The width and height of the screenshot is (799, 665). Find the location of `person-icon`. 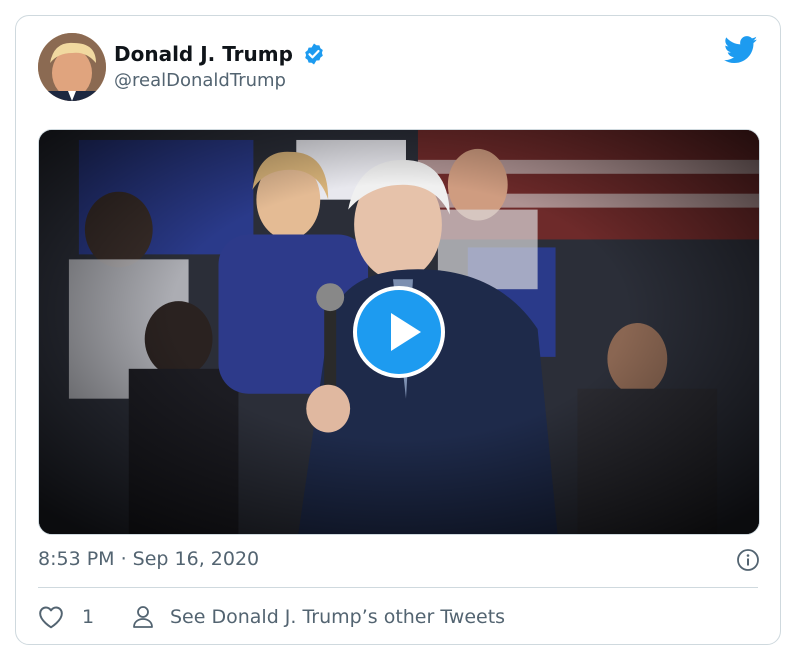

person-icon is located at coordinates (143, 617).